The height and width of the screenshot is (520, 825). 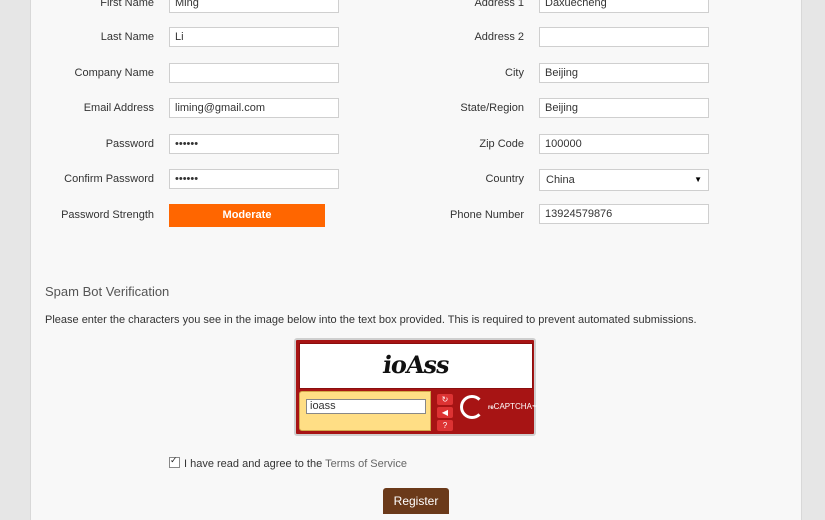 I want to click on zip-field: 100000, so click(x=624, y=144).